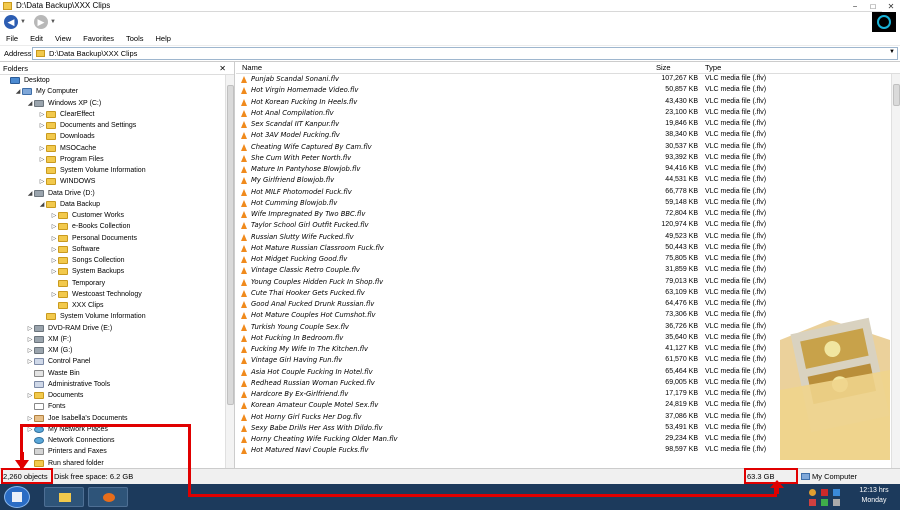  Describe the element at coordinates (117, 238) in the screenshot. I see `tree-item: ▷ Personal Documents` at that location.